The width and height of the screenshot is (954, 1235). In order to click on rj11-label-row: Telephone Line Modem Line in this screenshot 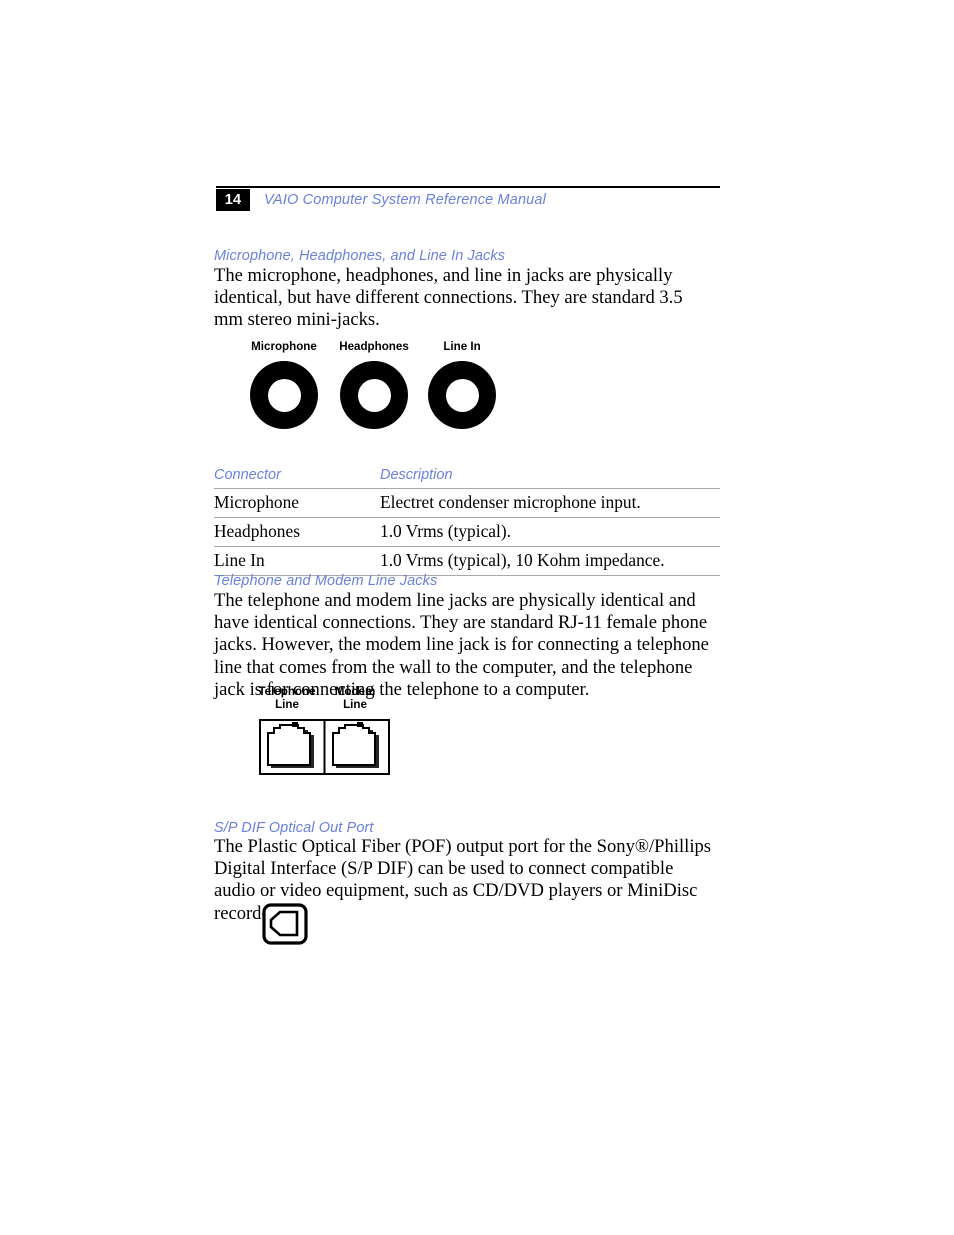, I will do `click(325, 700)`.